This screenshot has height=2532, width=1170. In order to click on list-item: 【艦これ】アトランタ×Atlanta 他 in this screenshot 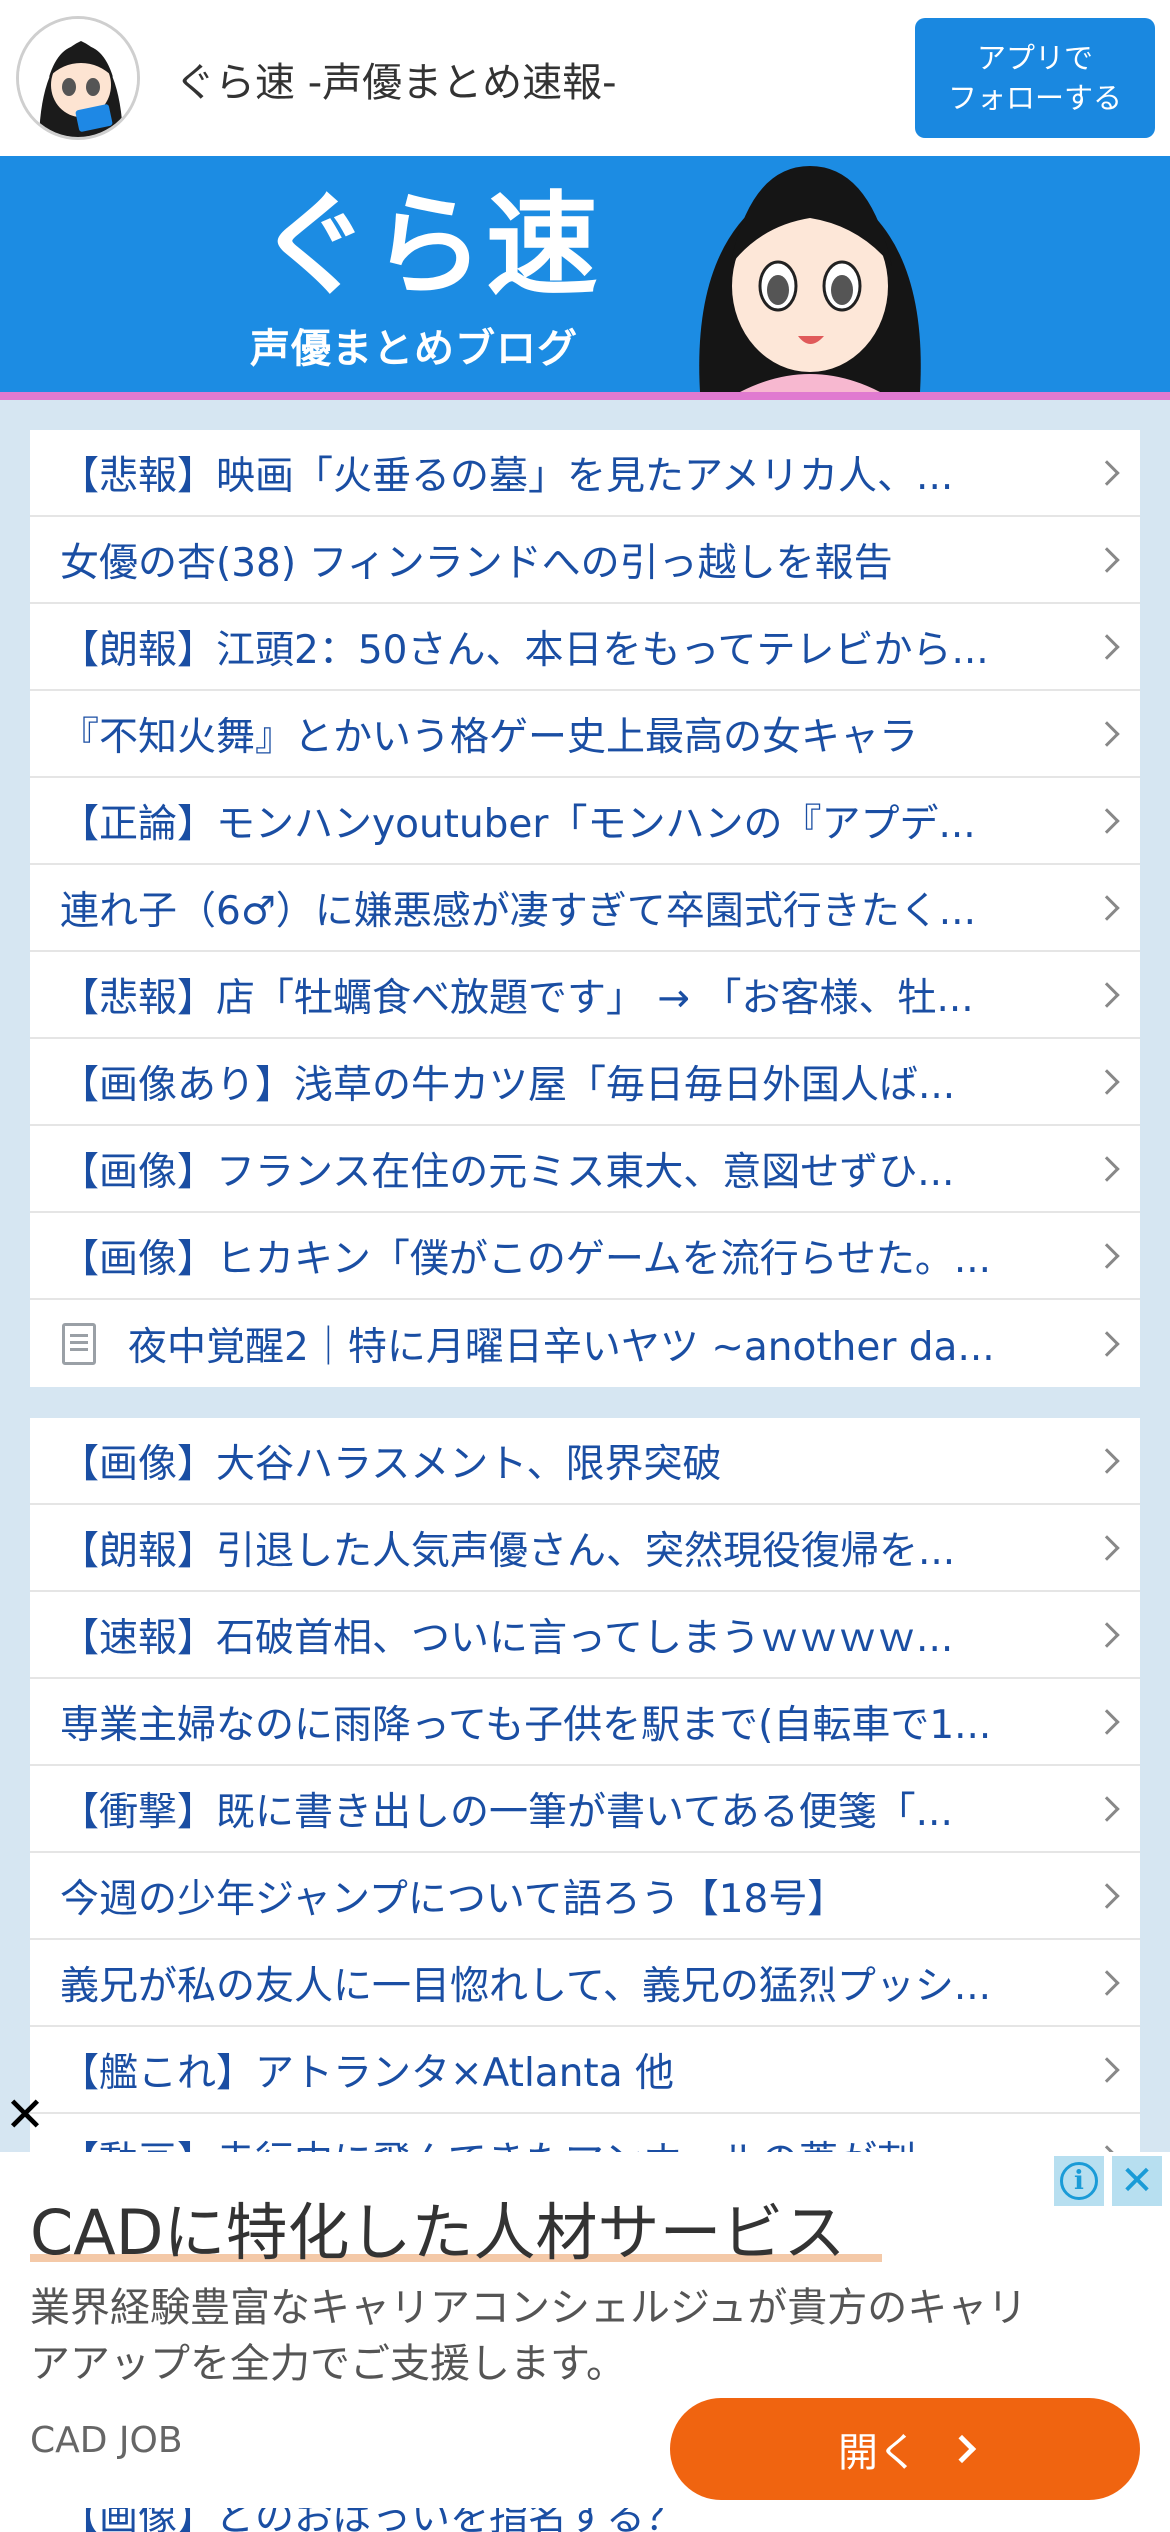, I will do `click(585, 2070)`.